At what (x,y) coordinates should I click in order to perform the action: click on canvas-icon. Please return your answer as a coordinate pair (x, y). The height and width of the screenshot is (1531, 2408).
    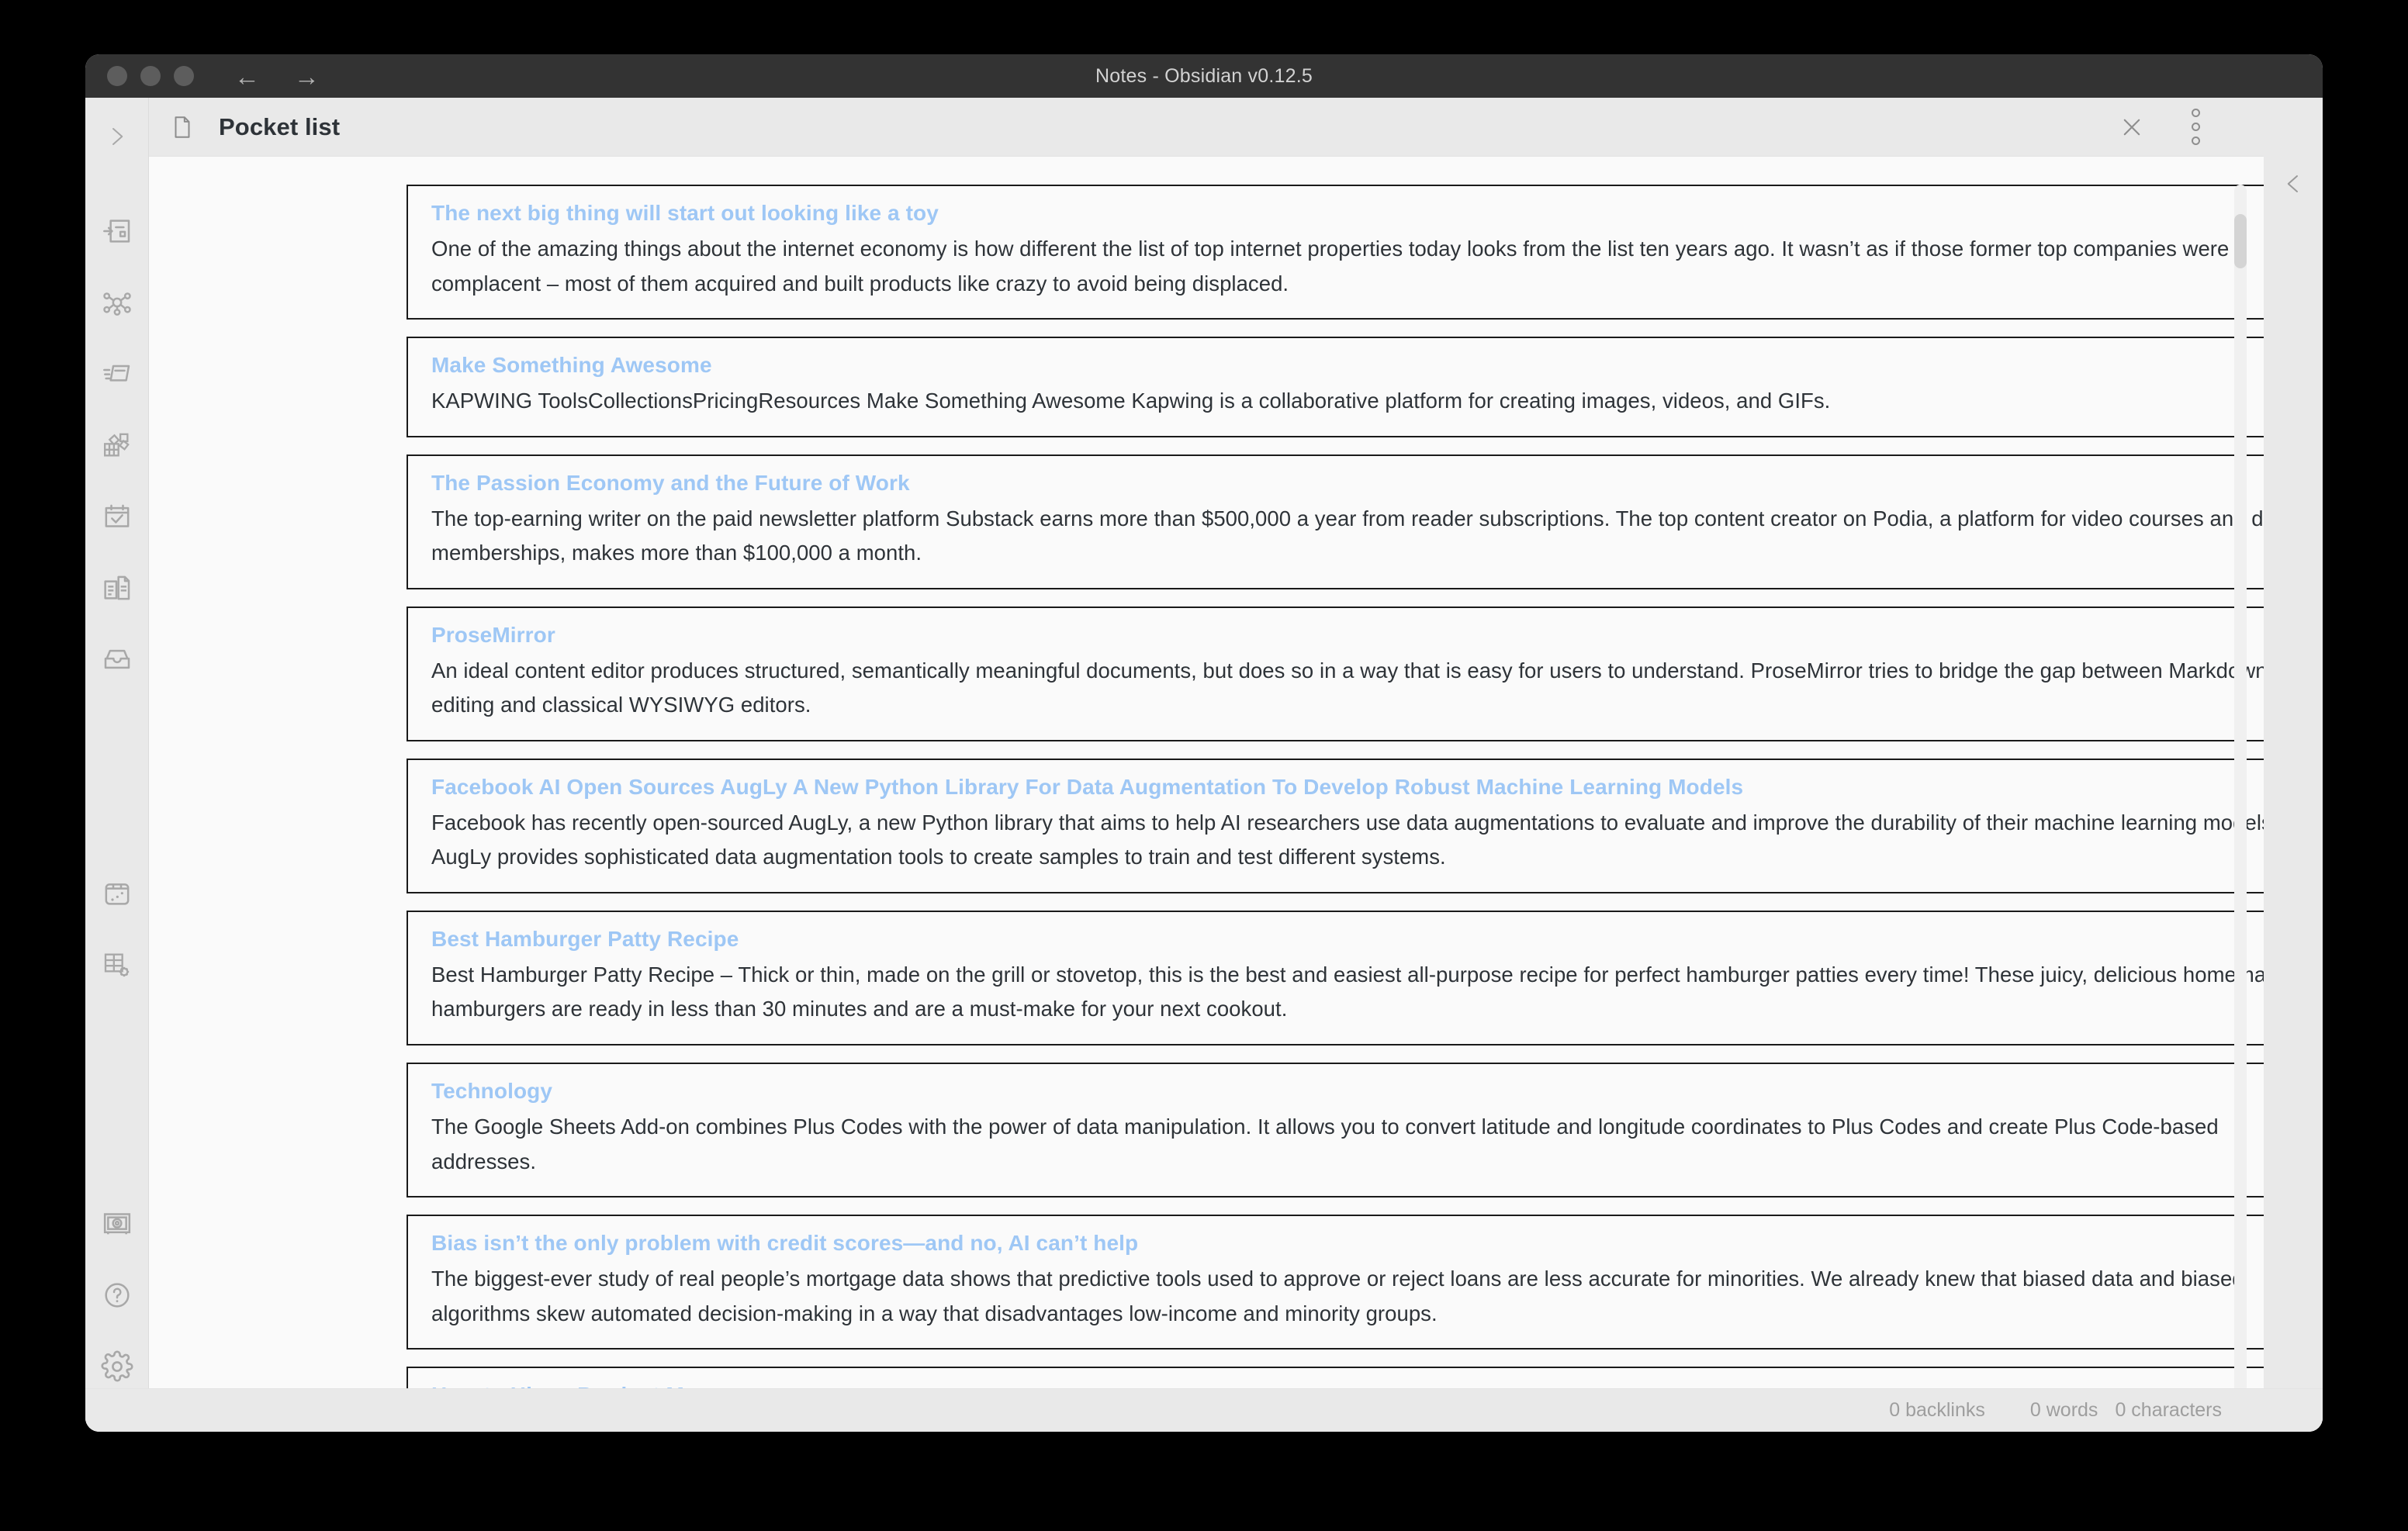
    Looking at the image, I should click on (117, 445).